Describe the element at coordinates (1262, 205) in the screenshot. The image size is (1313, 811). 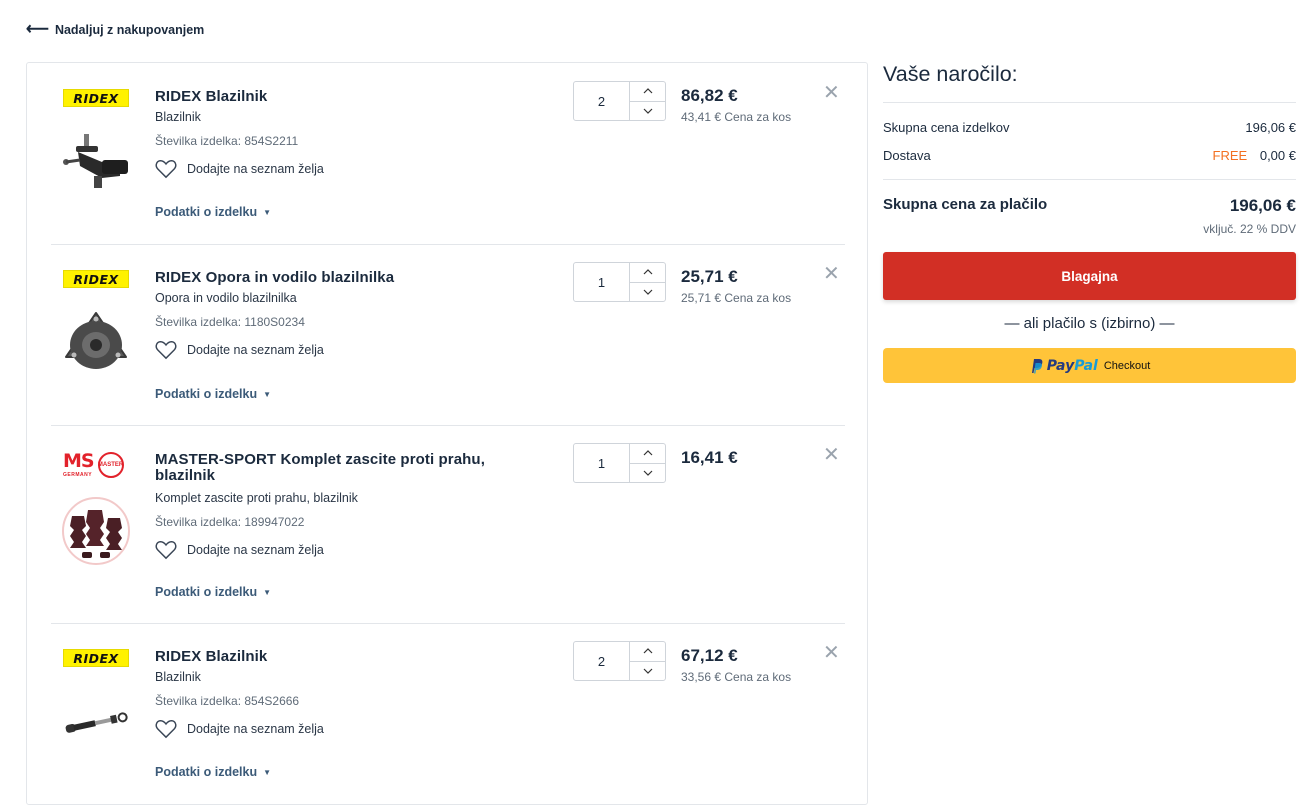
I see `grand-total-value: 196,06 €` at that location.